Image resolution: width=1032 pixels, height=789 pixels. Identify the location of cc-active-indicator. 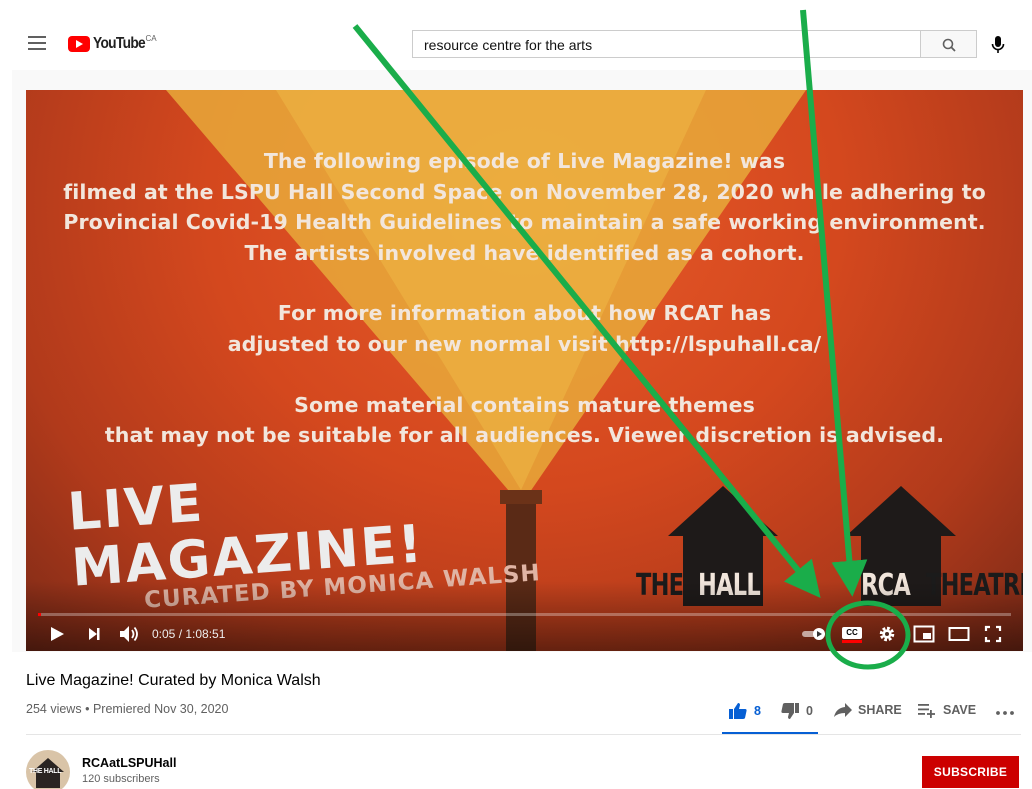
(852, 641).